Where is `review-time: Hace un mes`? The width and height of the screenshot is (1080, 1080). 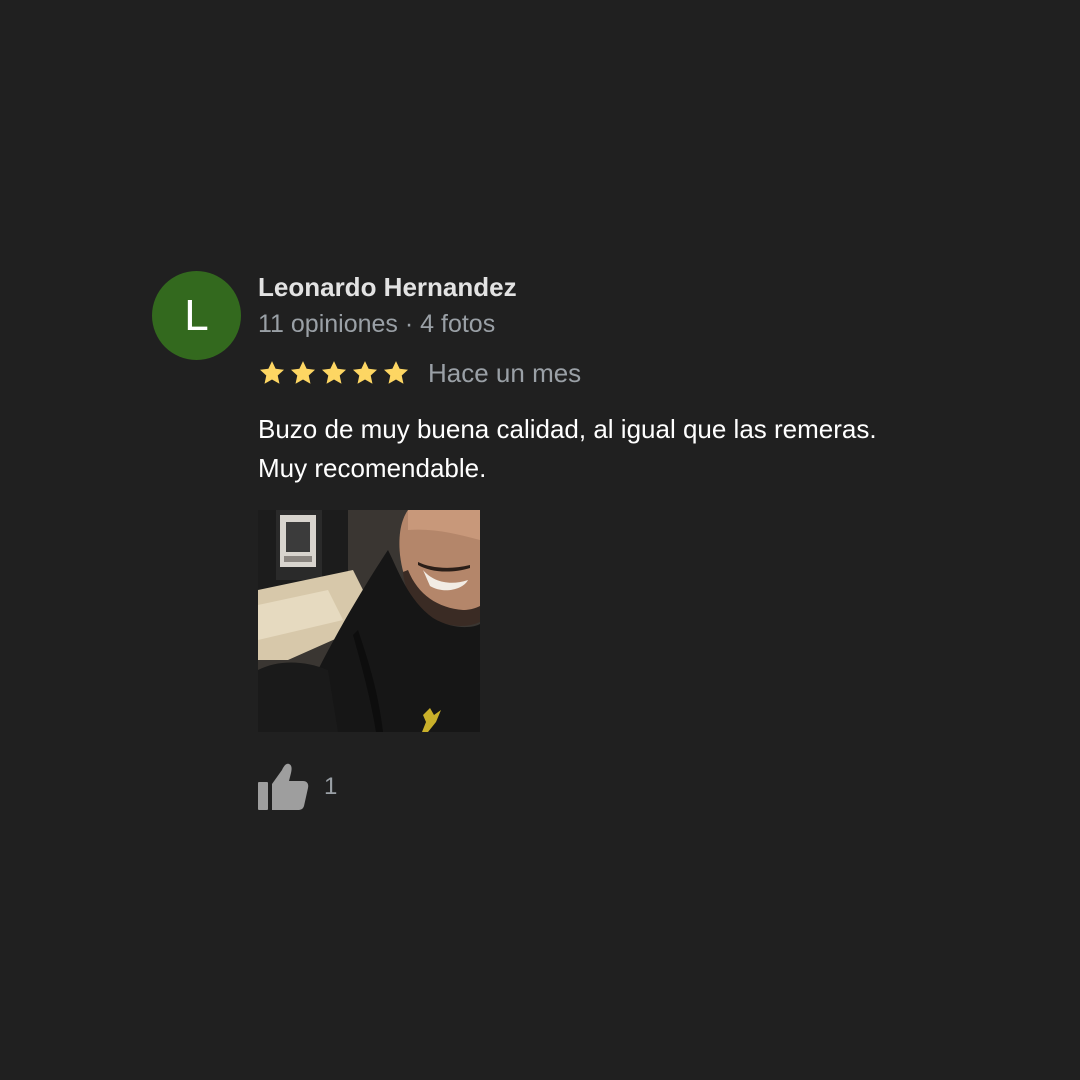
review-time: Hace un mes is located at coordinates (505, 373).